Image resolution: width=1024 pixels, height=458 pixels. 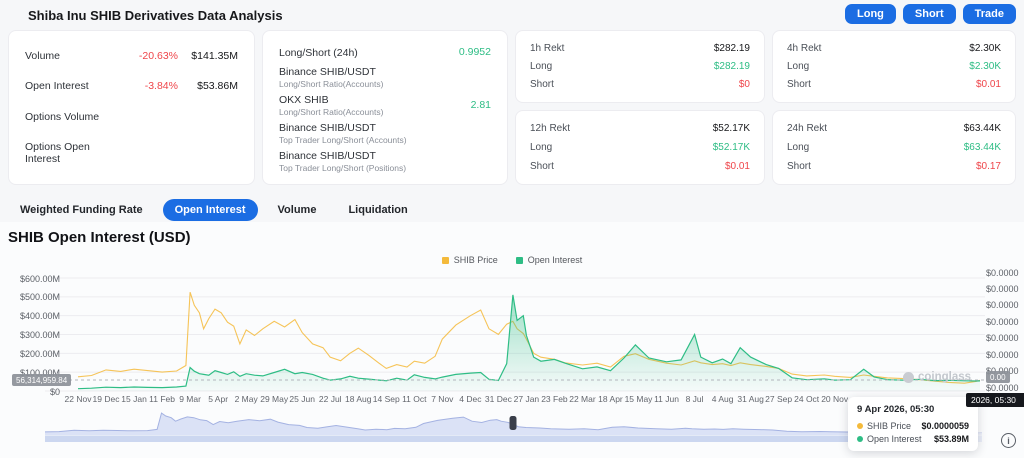 I want to click on crosshair-date-tag: 2026, 05:30, so click(x=995, y=400).